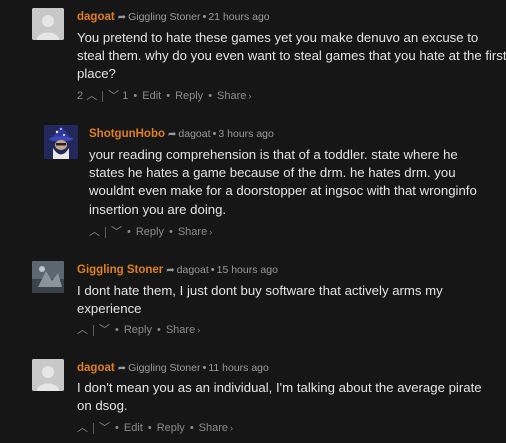 This screenshot has height=443, width=506. Describe the element at coordinates (127, 134) in the screenshot. I see `author-name: ShotgunHobo` at that location.